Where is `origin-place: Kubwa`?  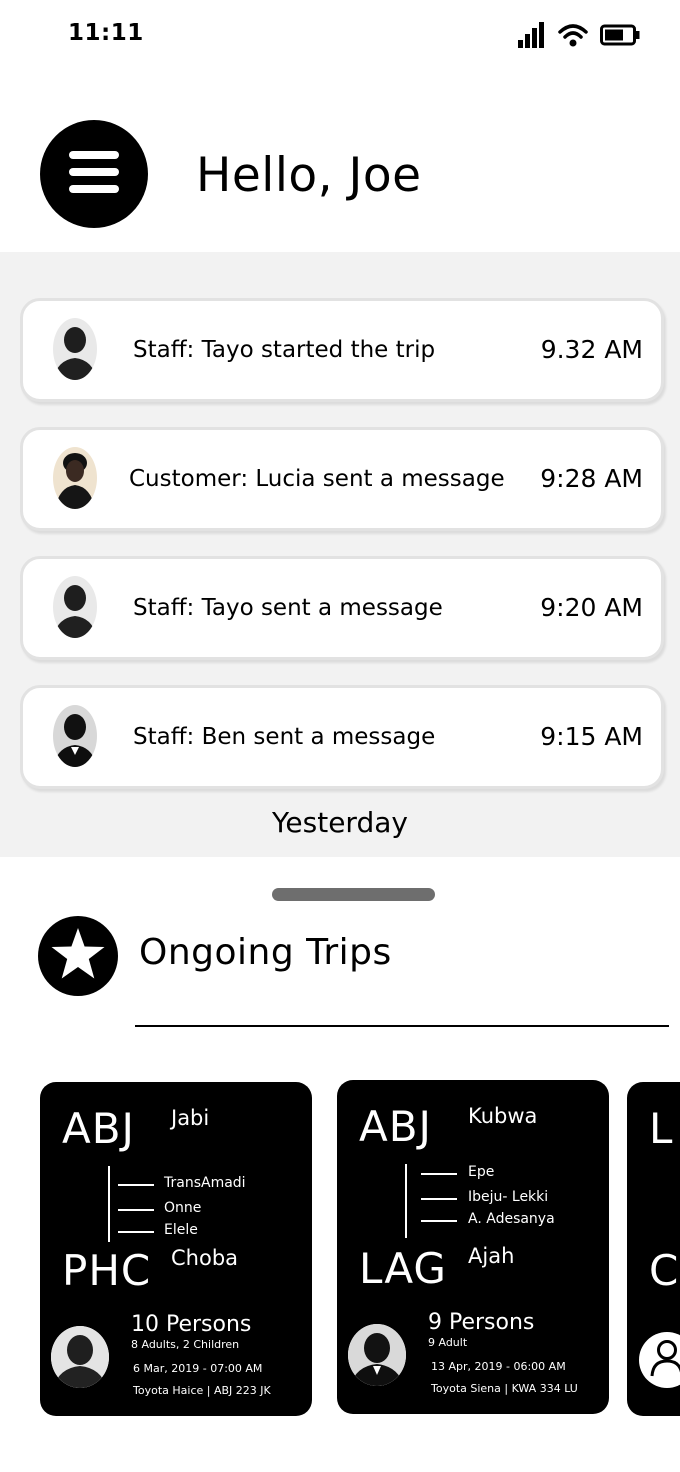 origin-place: Kubwa is located at coordinates (503, 1116).